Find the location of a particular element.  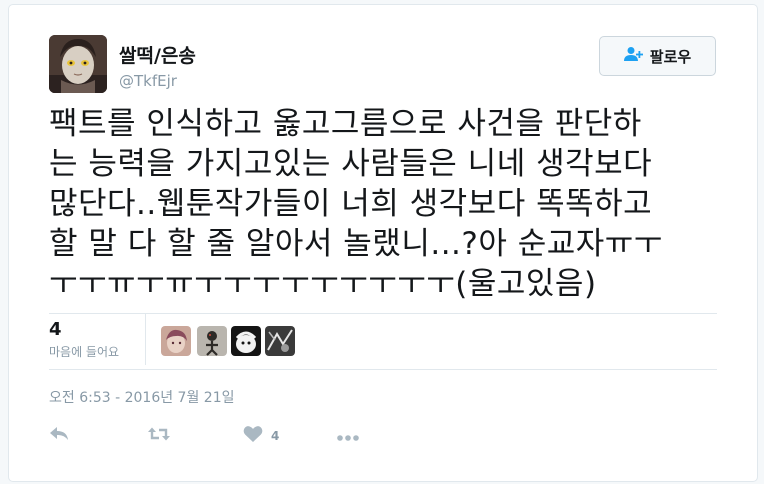

tweet-text-line: 할 말 다 할 줄 알아서 놀랬니...?아 순교자ㅠㅜ is located at coordinates (356, 244).